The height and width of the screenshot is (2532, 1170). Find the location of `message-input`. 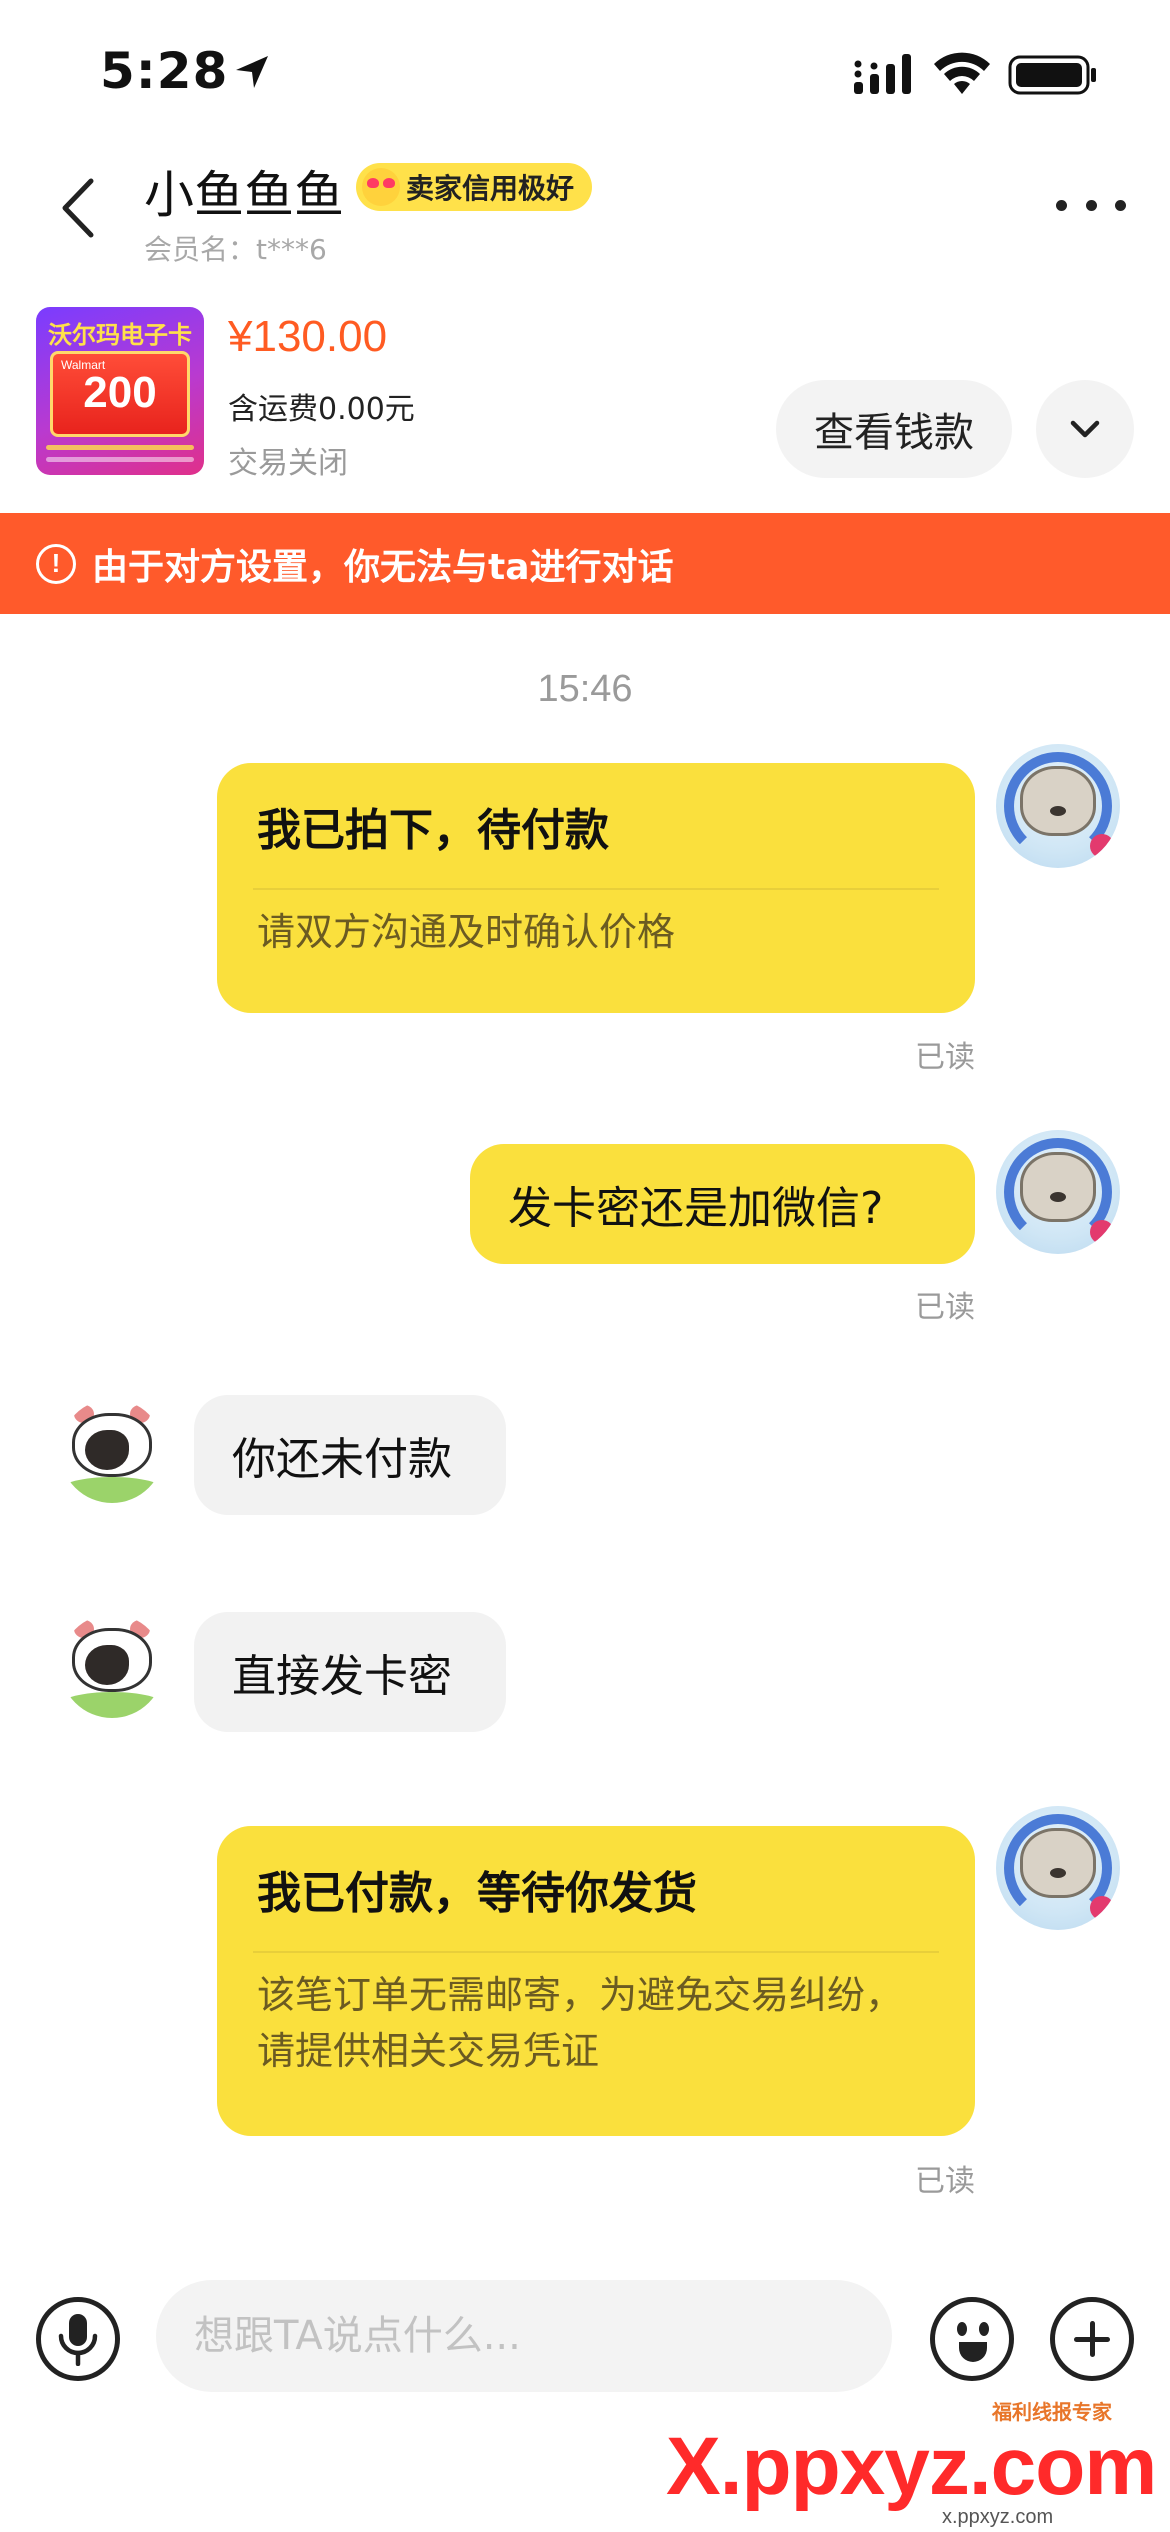

message-input is located at coordinates (524, 2336).